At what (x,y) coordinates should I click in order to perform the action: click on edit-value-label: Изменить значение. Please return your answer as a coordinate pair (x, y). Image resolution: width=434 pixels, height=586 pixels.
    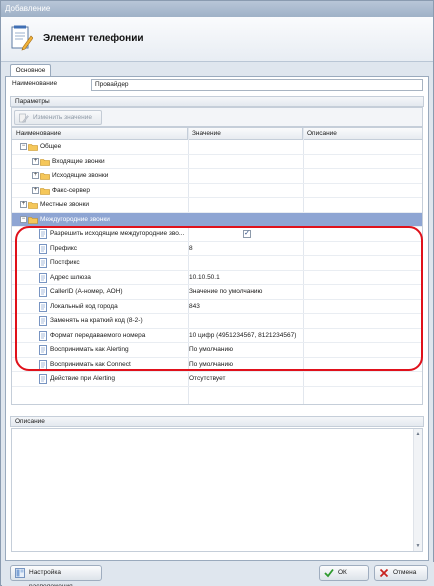
    Looking at the image, I should click on (63, 117).